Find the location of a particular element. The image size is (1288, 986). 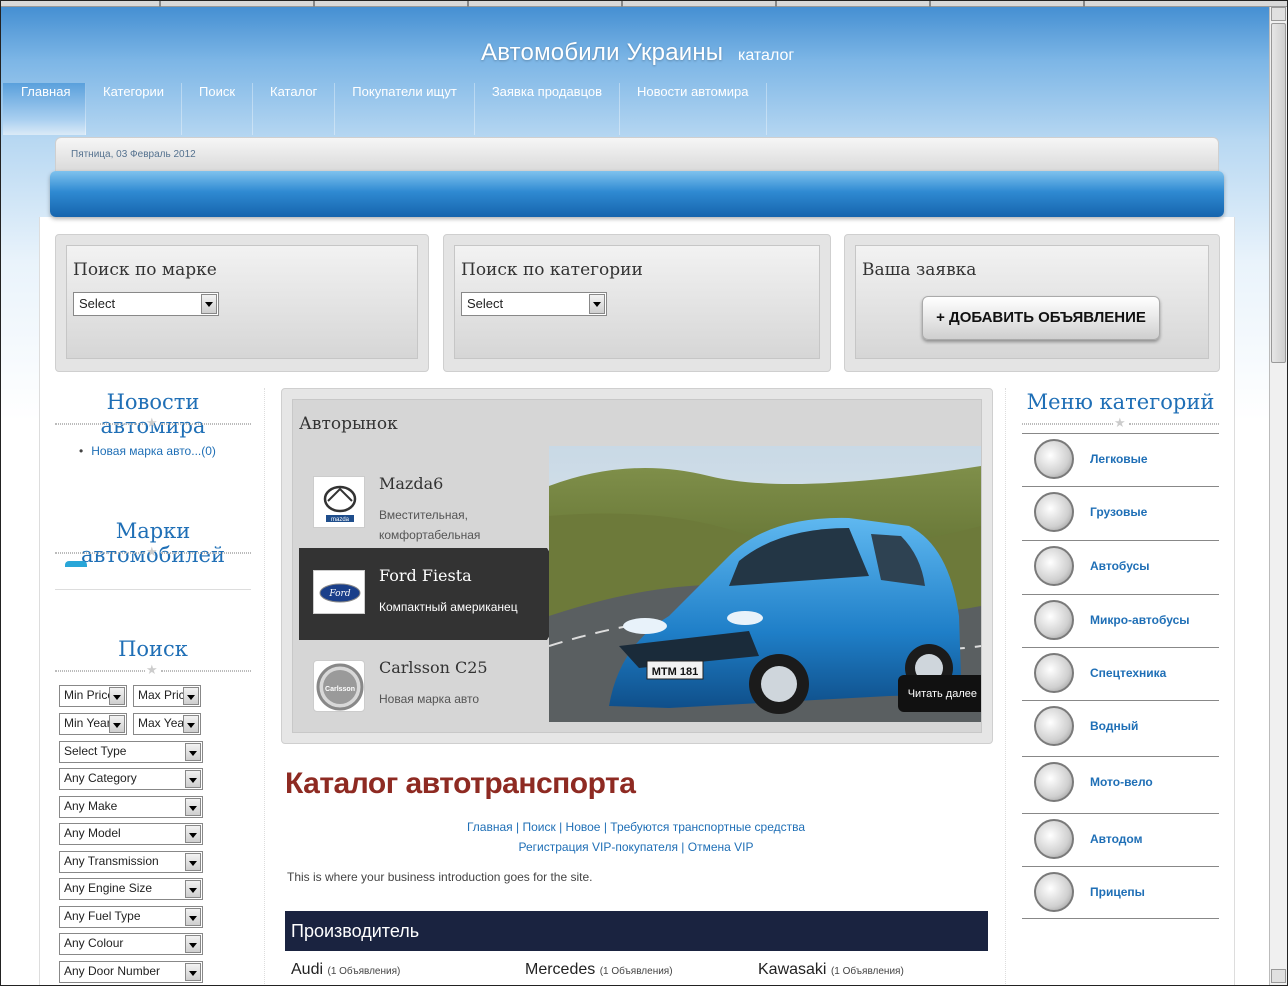

link-search: Поиск is located at coordinates (538, 827).